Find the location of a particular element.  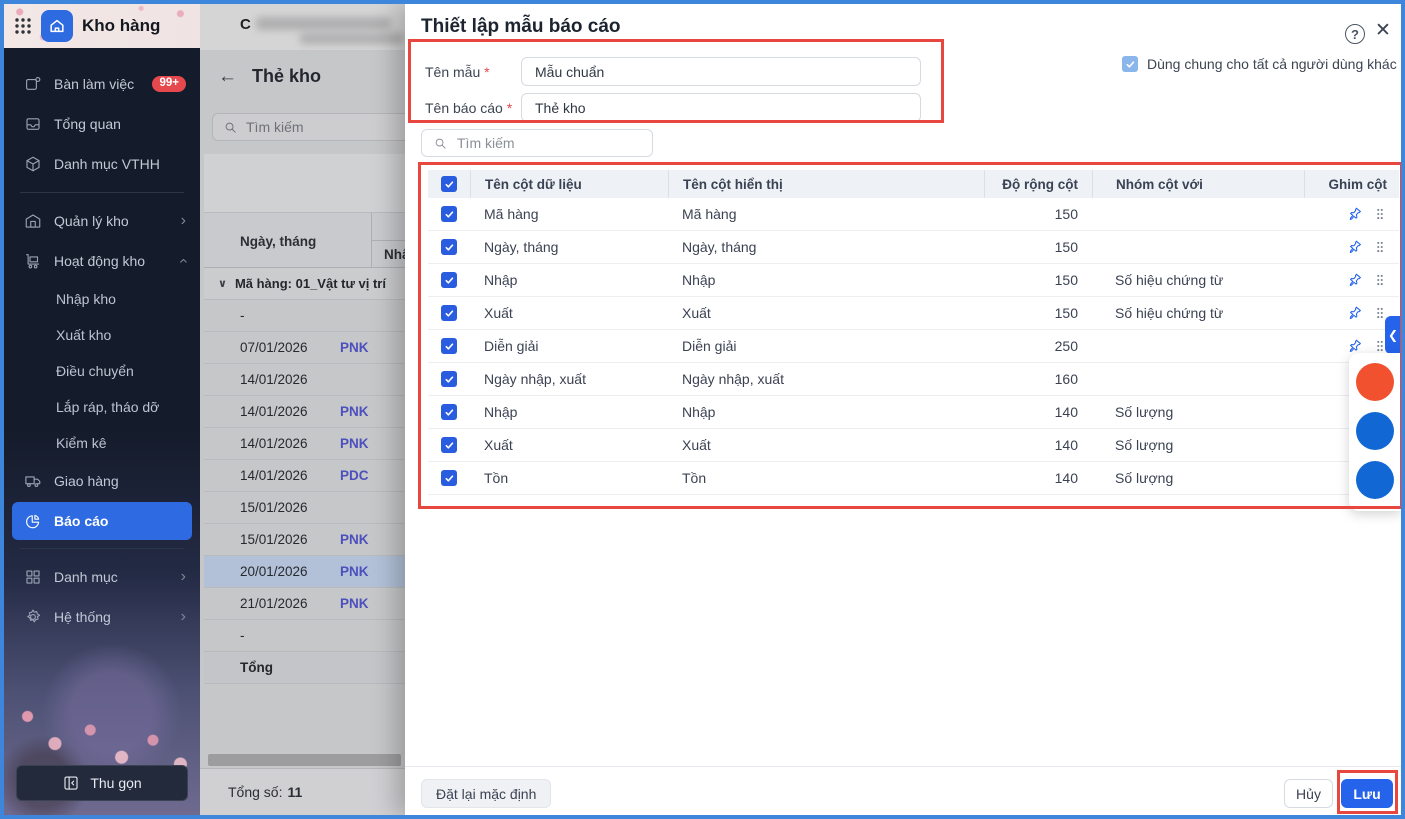

row-doc-link: PDC is located at coordinates (354, 475).